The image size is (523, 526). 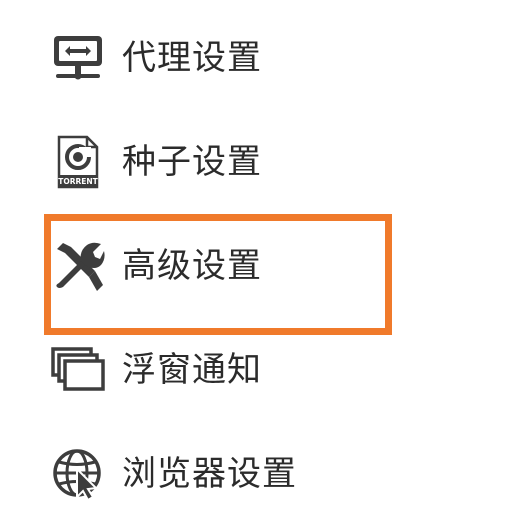 I want to click on proxy-monitor-icon, so click(x=78, y=58).